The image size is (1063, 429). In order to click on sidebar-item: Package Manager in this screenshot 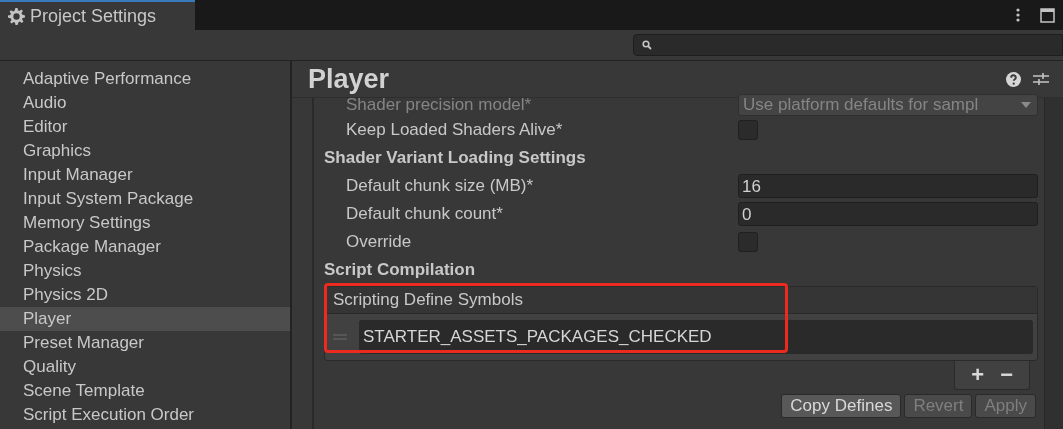, I will do `click(145, 247)`.